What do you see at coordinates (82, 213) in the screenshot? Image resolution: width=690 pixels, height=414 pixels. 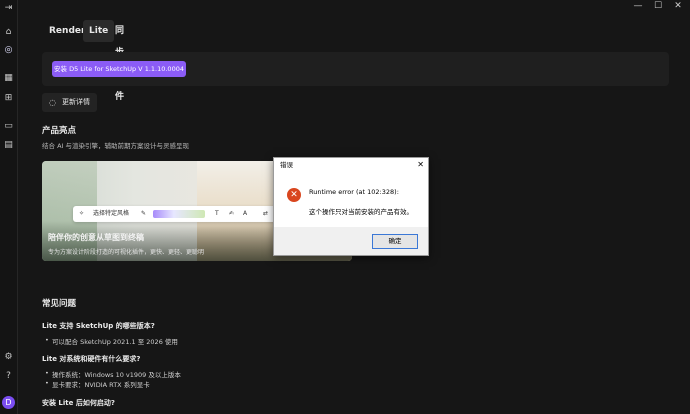 I see `sparkle-icon: ✧` at bounding box center [82, 213].